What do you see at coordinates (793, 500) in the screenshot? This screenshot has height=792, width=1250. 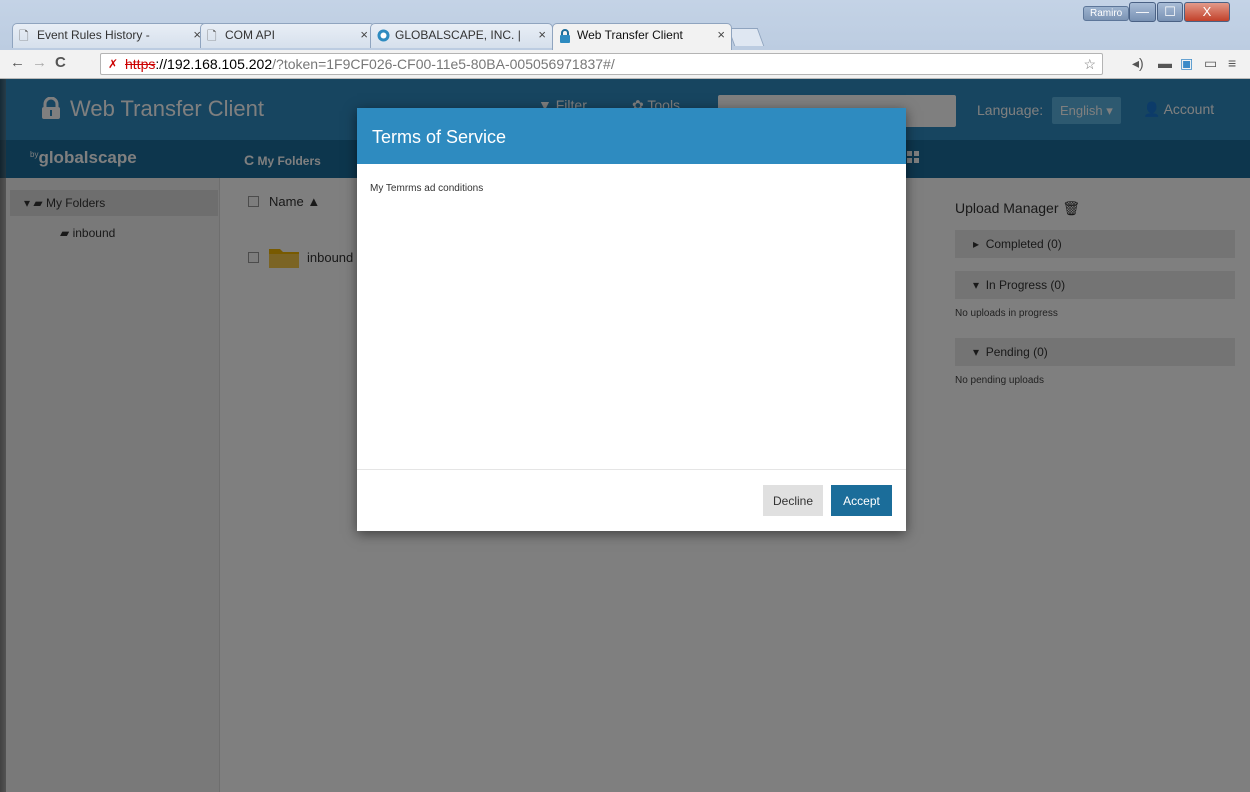 I see `decline-button: Decline` at bounding box center [793, 500].